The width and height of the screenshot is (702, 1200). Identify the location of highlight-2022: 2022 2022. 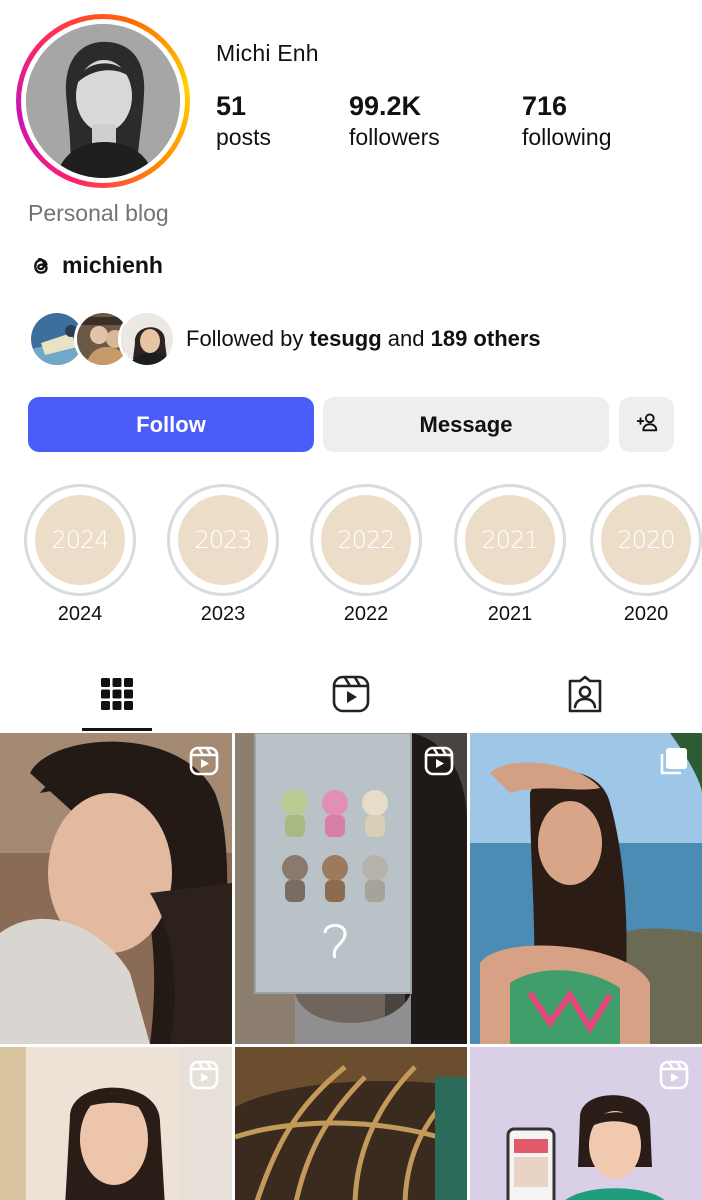
(366, 555).